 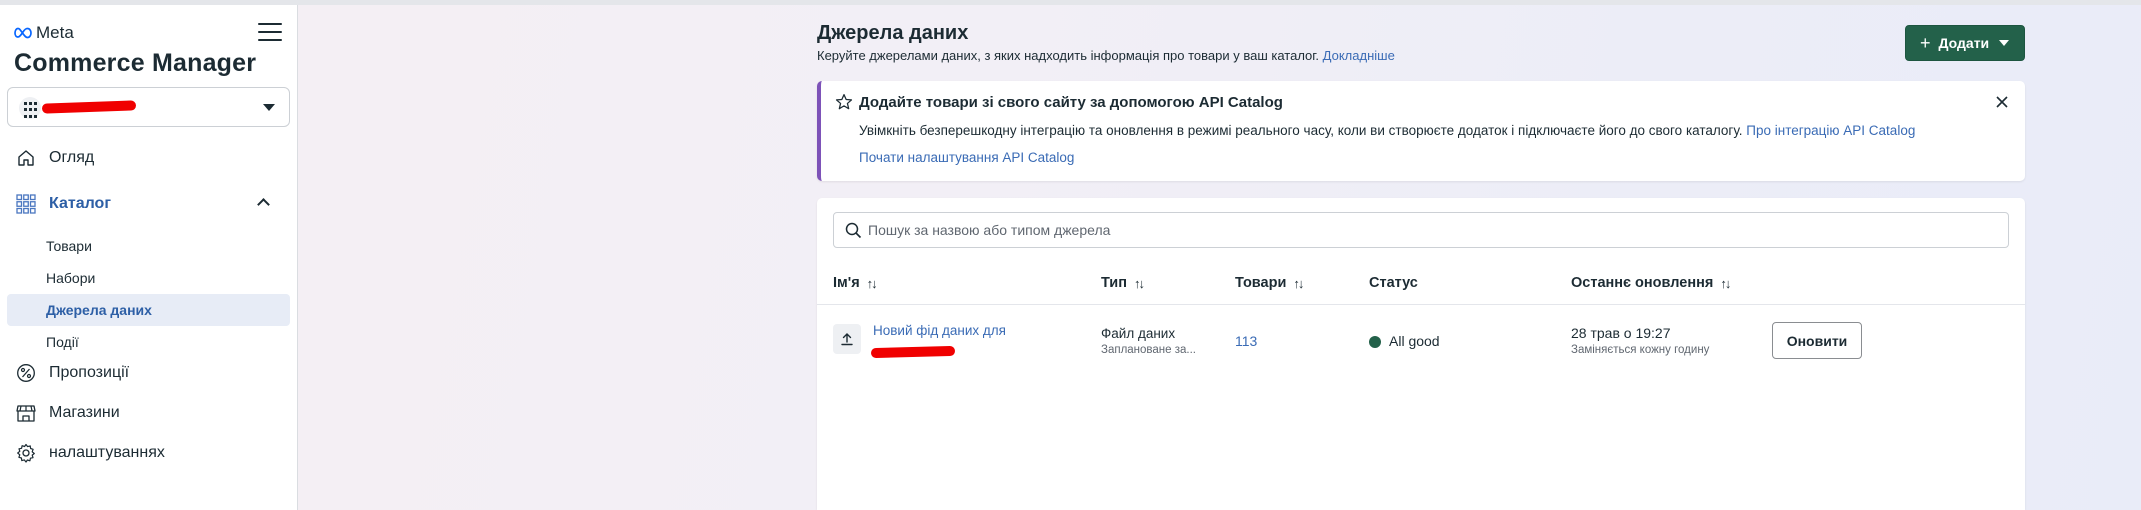 I want to click on column-header-label: Ім'я, so click(x=846, y=283).